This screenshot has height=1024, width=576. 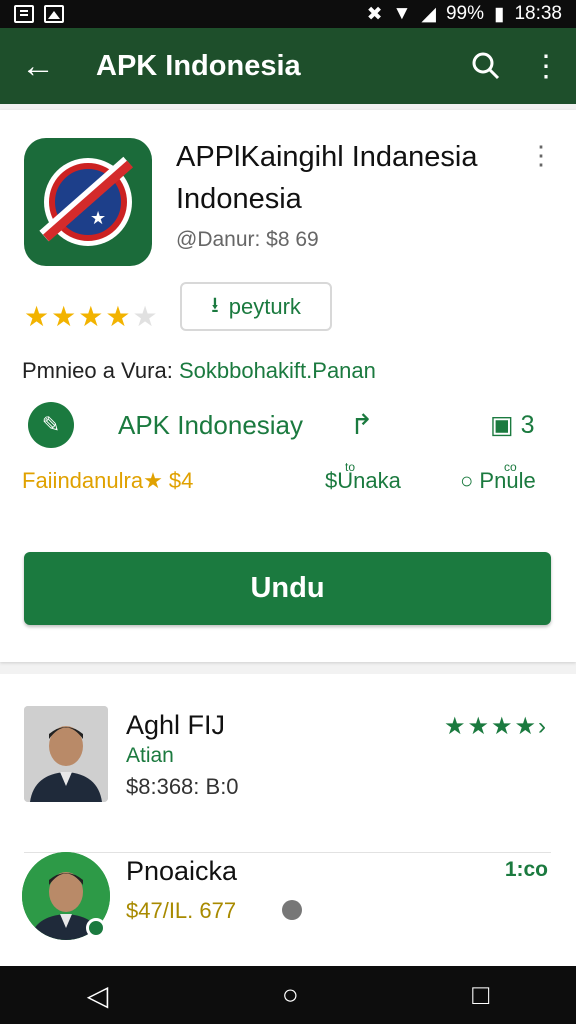 What do you see at coordinates (51, 425) in the screenshot?
I see `developer-badge-icon: ✎` at bounding box center [51, 425].